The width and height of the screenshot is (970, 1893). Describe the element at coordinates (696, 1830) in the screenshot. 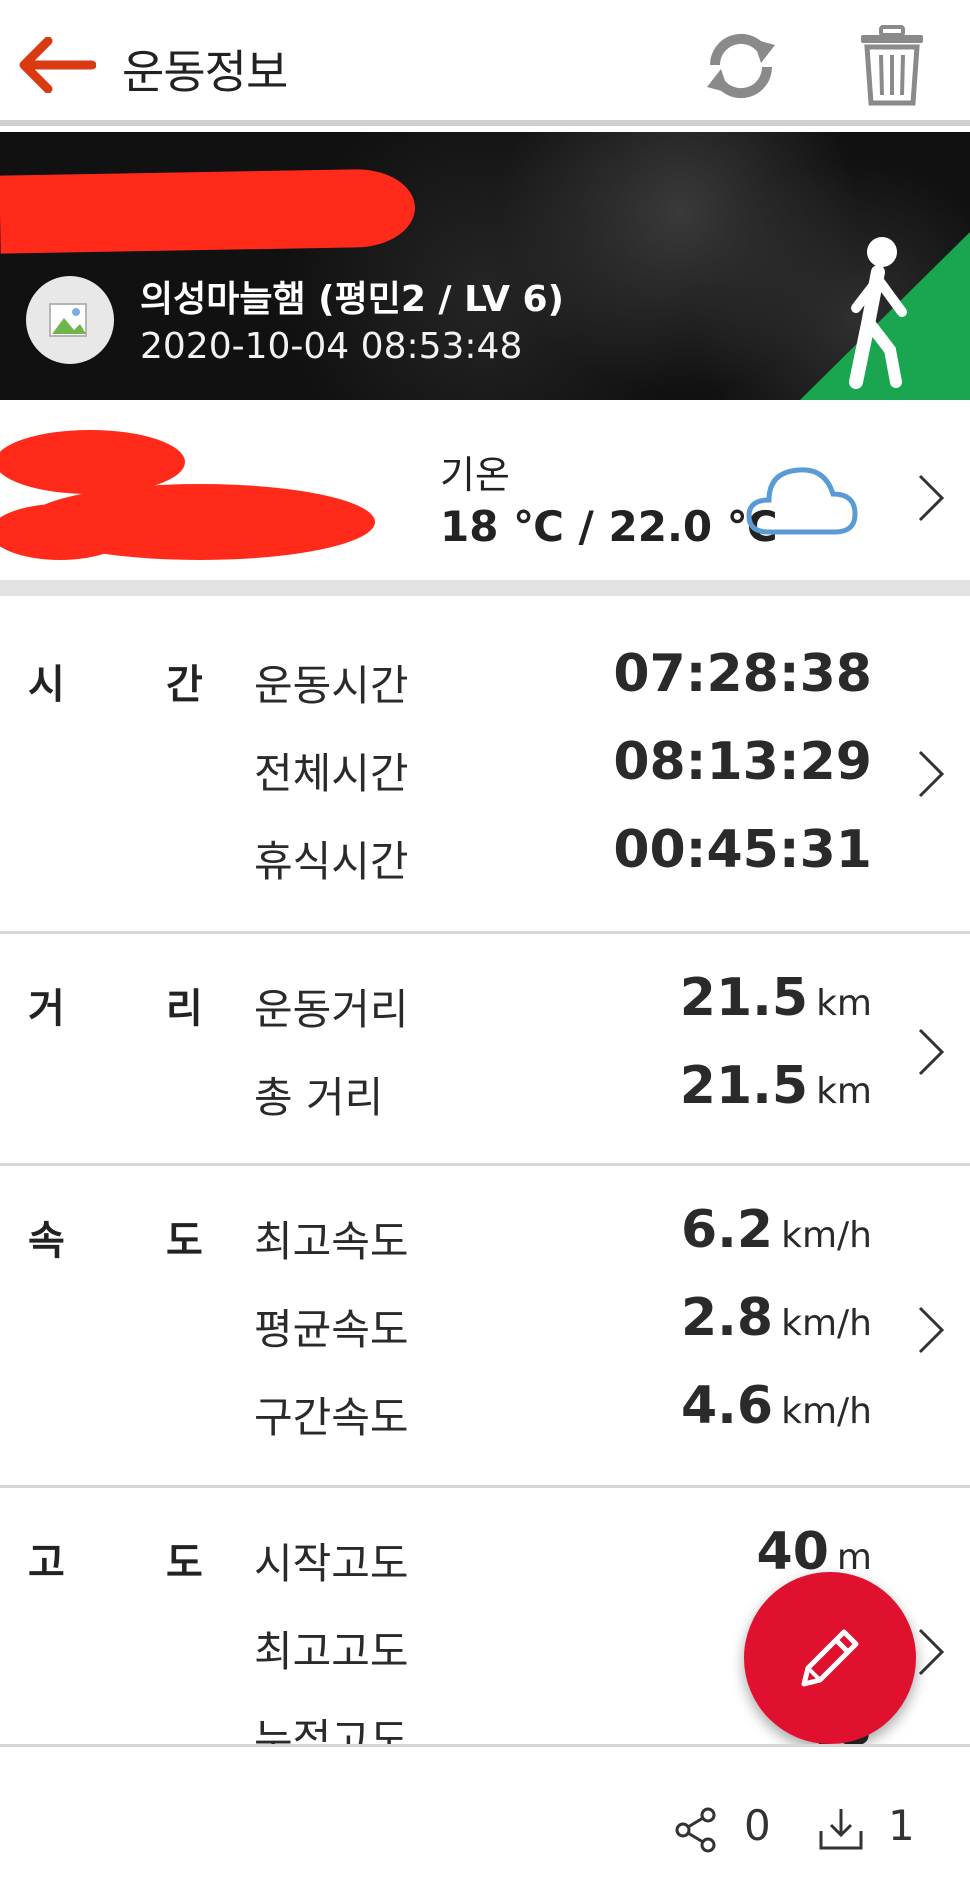

I see `share-icon` at that location.